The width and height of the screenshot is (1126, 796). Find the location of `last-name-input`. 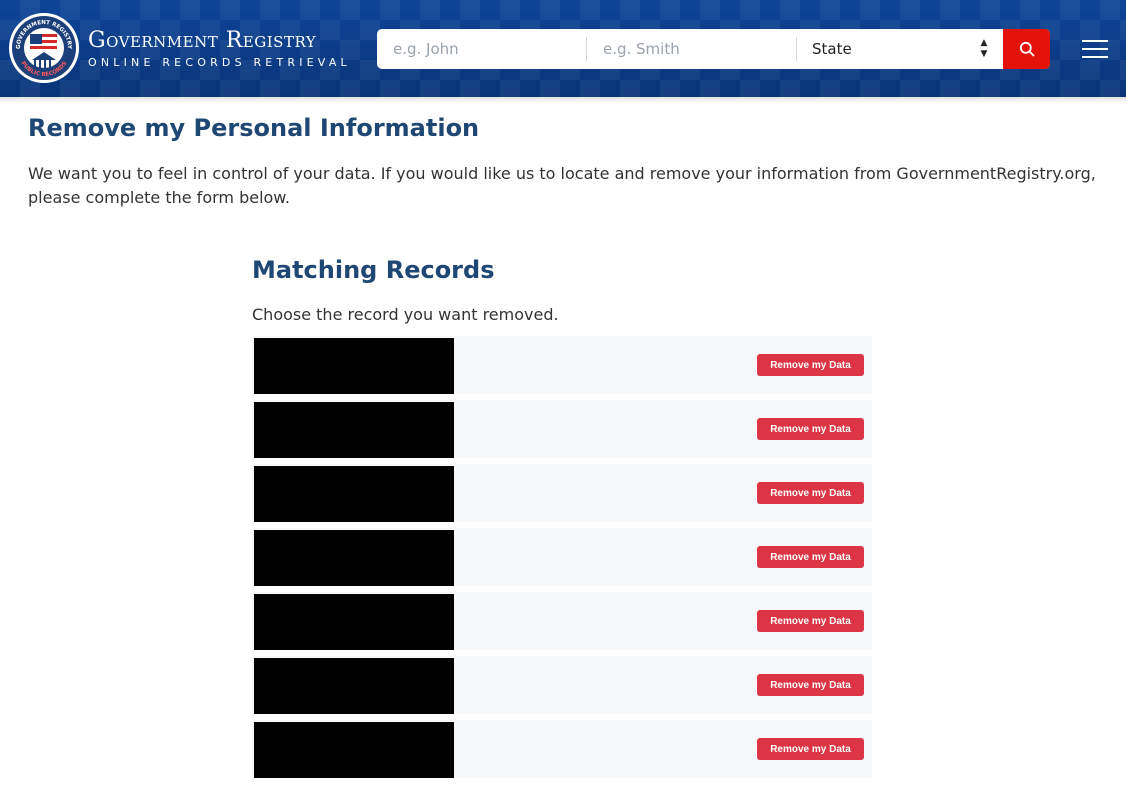

last-name-input is located at coordinates (691, 49).